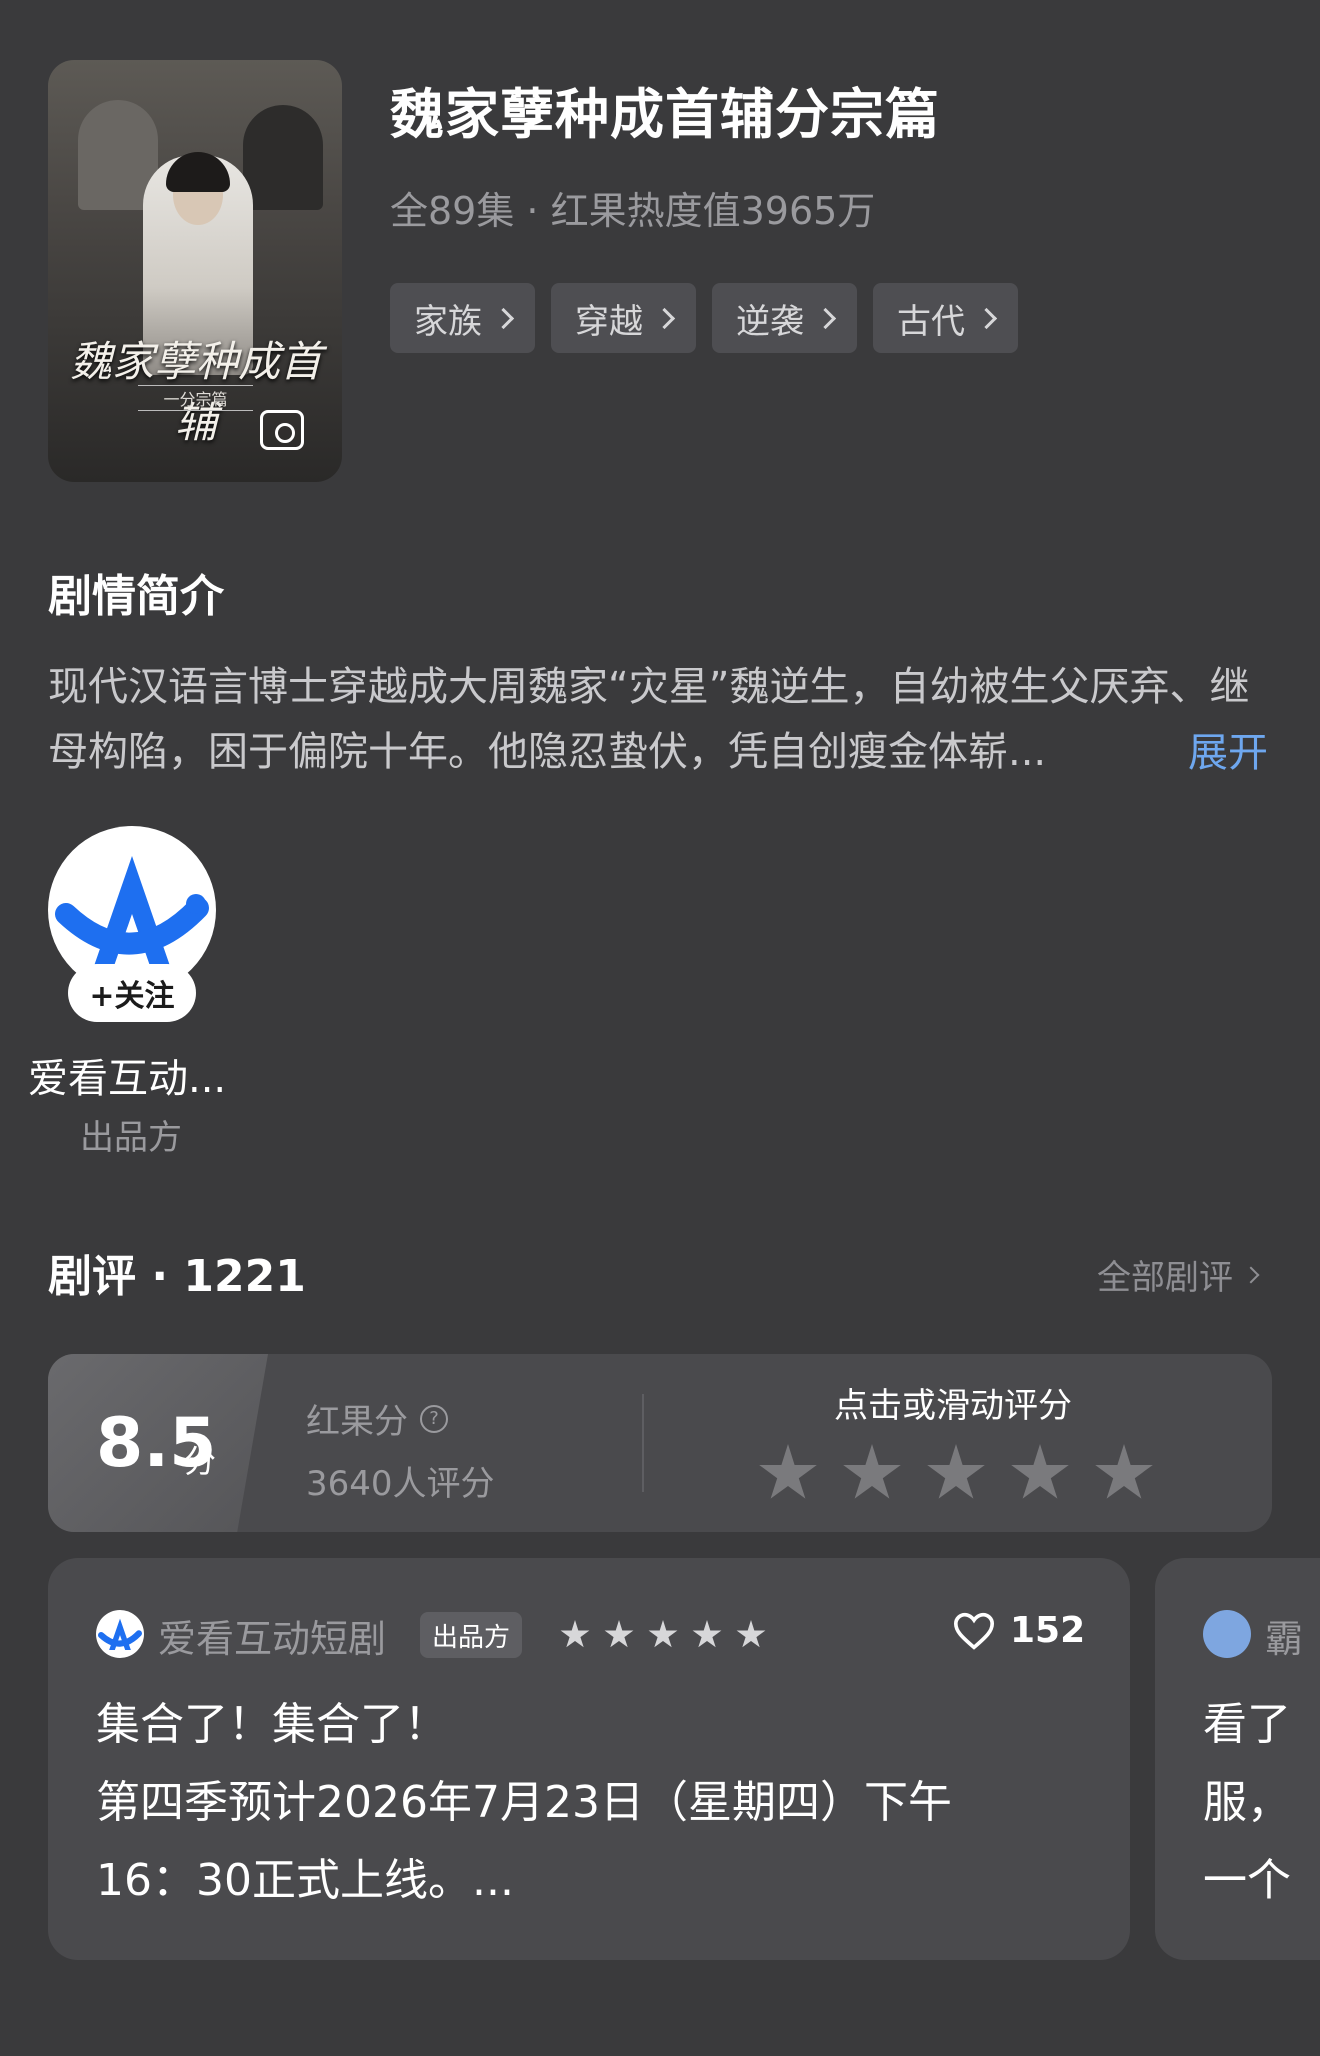 This screenshot has width=1320, height=2056. I want to click on all-reviews-link: 全部剧评, so click(1178, 1274).